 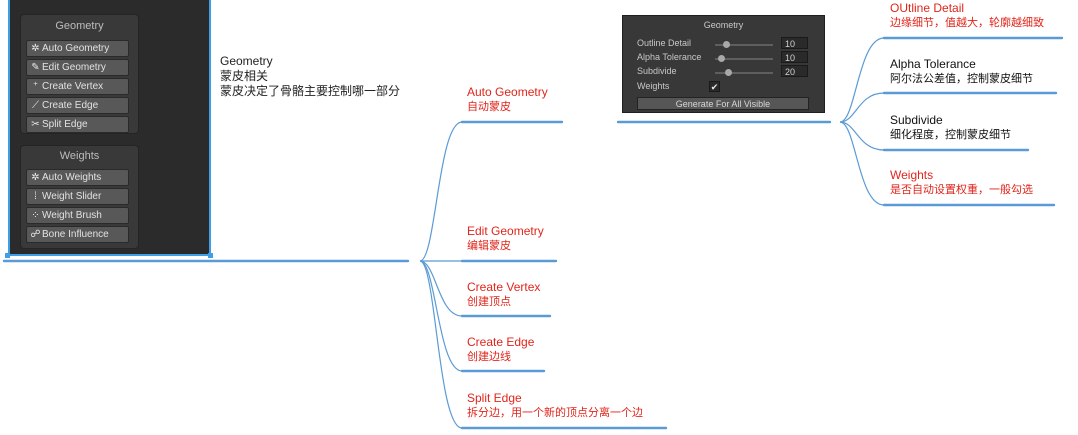 What do you see at coordinates (505, 239) in the screenshot?
I see `branch-edit-geometry: Edit Geometry 编辑蒙皮` at bounding box center [505, 239].